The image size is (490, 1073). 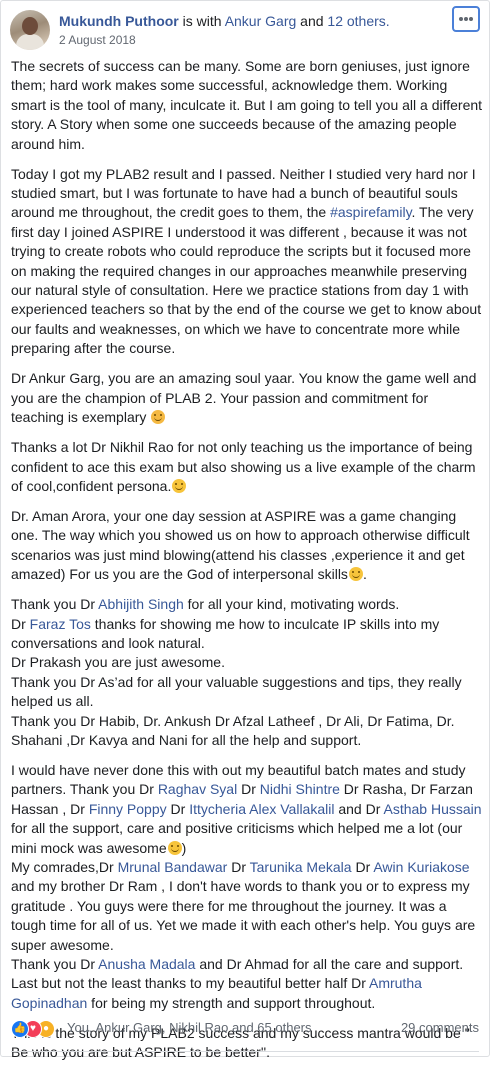 I want to click on reaction-icons: ● ♥ 👍, so click(x=37, y=1029).